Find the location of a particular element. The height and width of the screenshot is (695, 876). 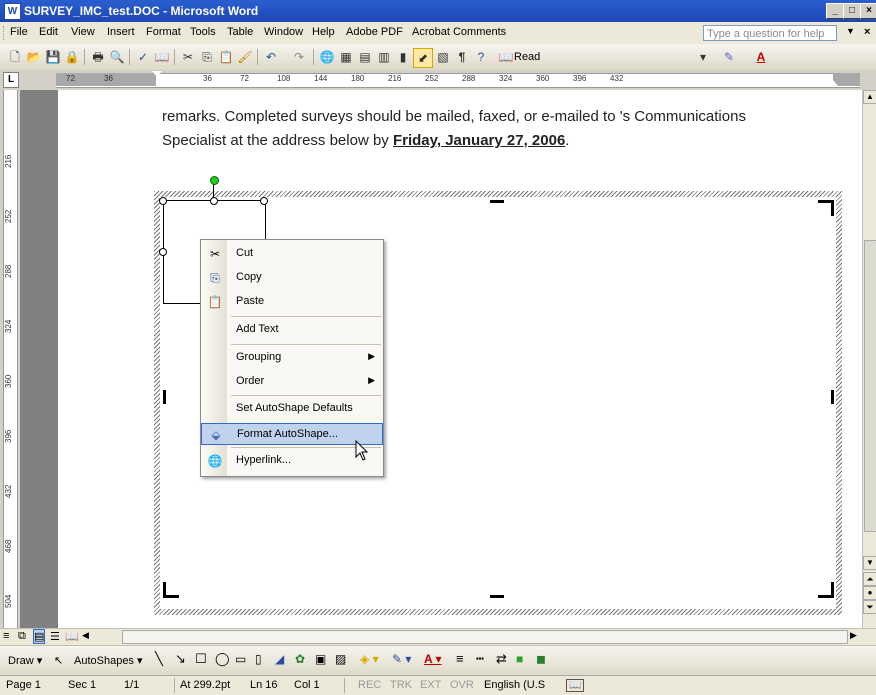

close-document-icon: × is located at coordinates (867, 32).